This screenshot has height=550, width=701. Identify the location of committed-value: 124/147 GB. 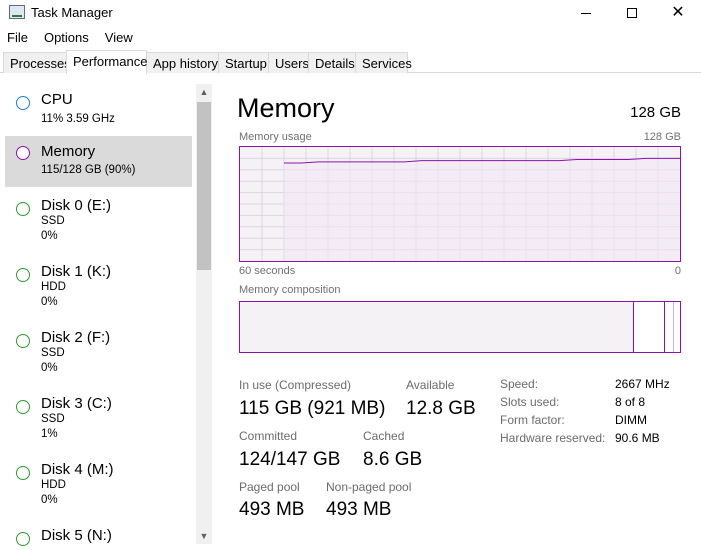
(290, 459).